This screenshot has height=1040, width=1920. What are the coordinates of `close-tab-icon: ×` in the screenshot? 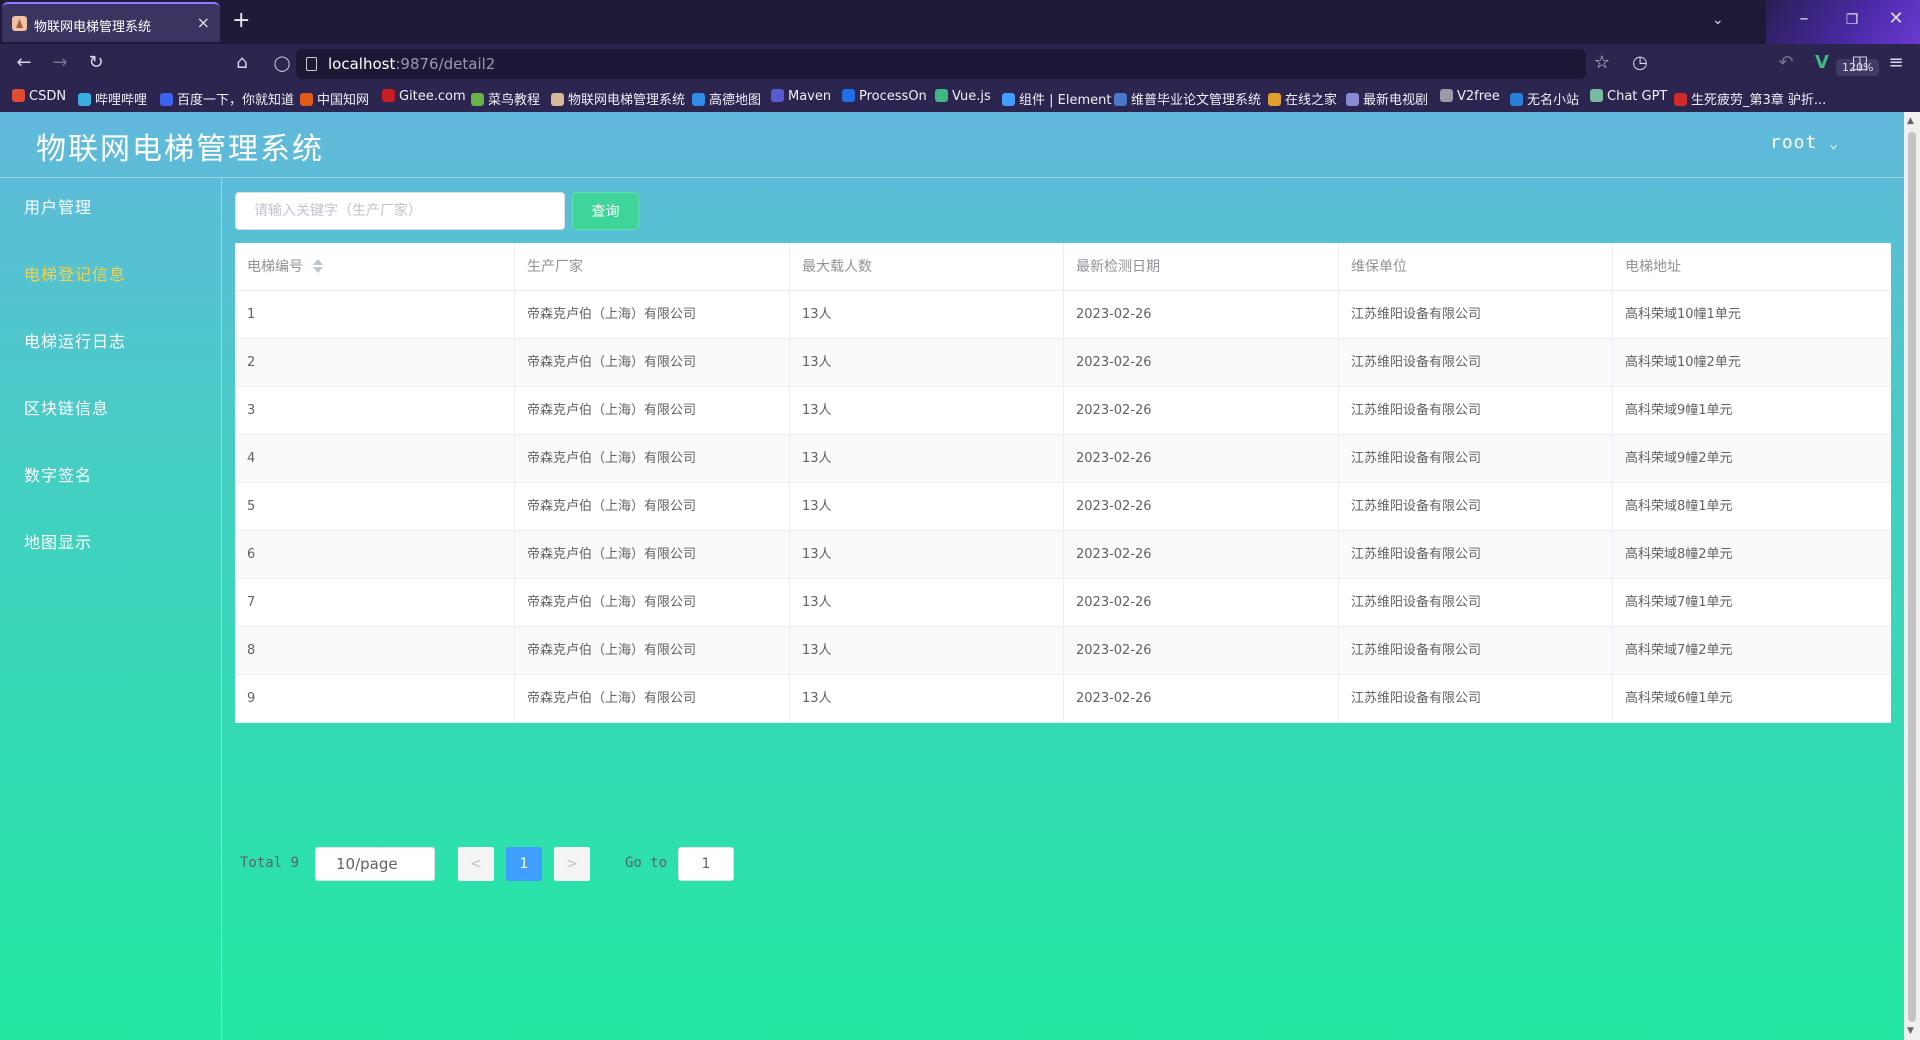 It's located at (203, 22).